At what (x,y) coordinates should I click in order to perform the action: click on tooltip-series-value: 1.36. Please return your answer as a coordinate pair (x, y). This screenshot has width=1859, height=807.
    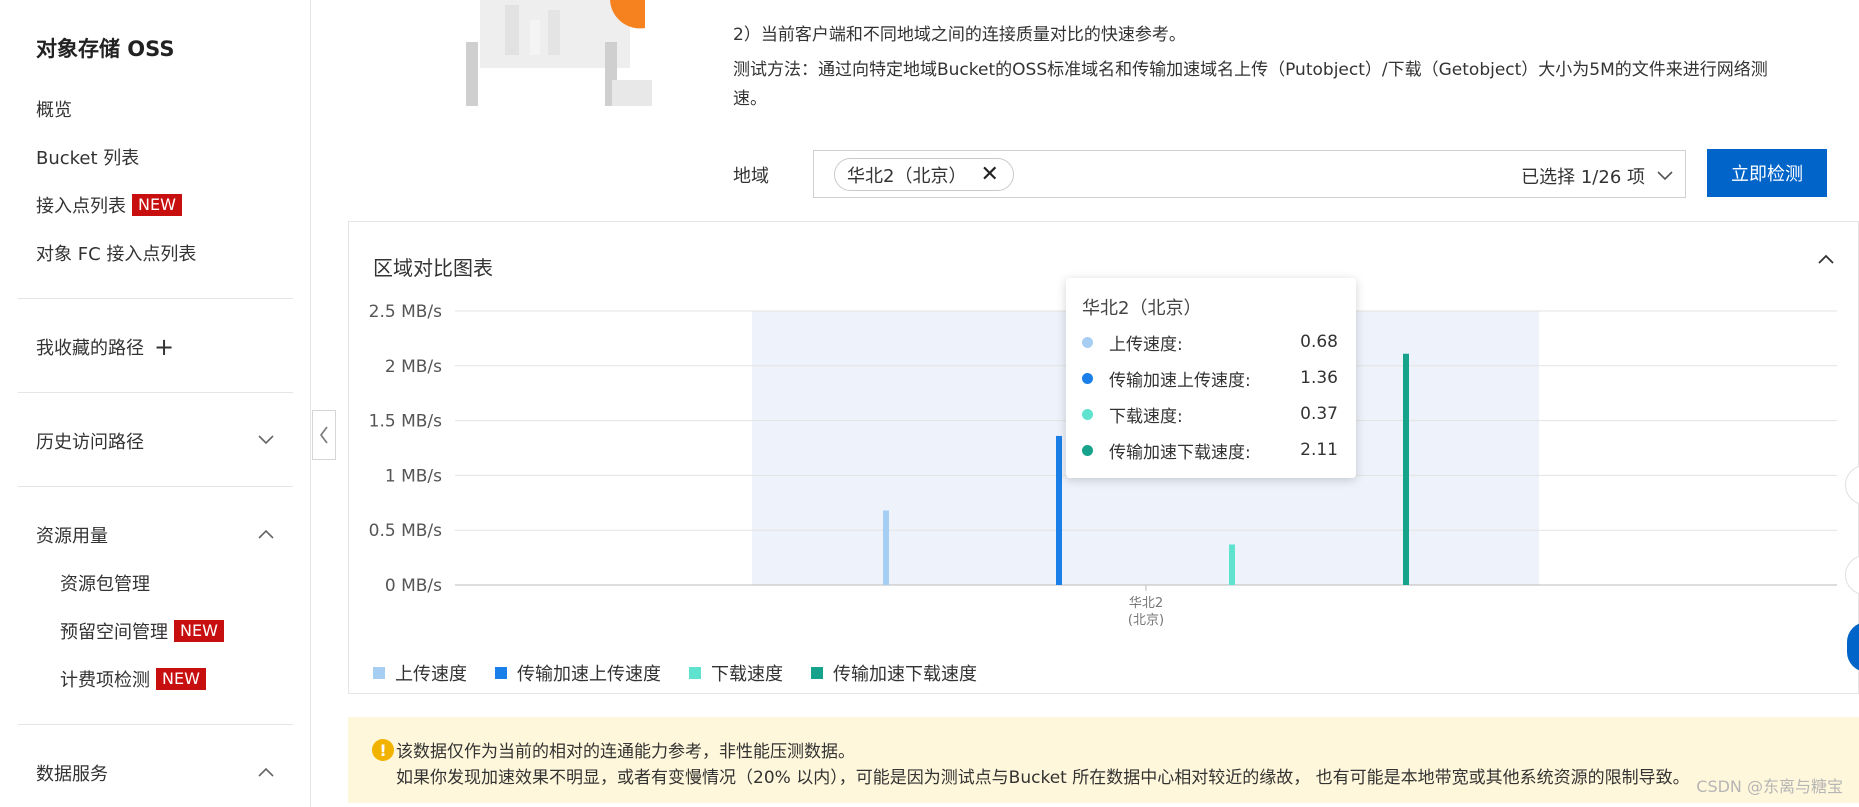
    Looking at the image, I should click on (1319, 378).